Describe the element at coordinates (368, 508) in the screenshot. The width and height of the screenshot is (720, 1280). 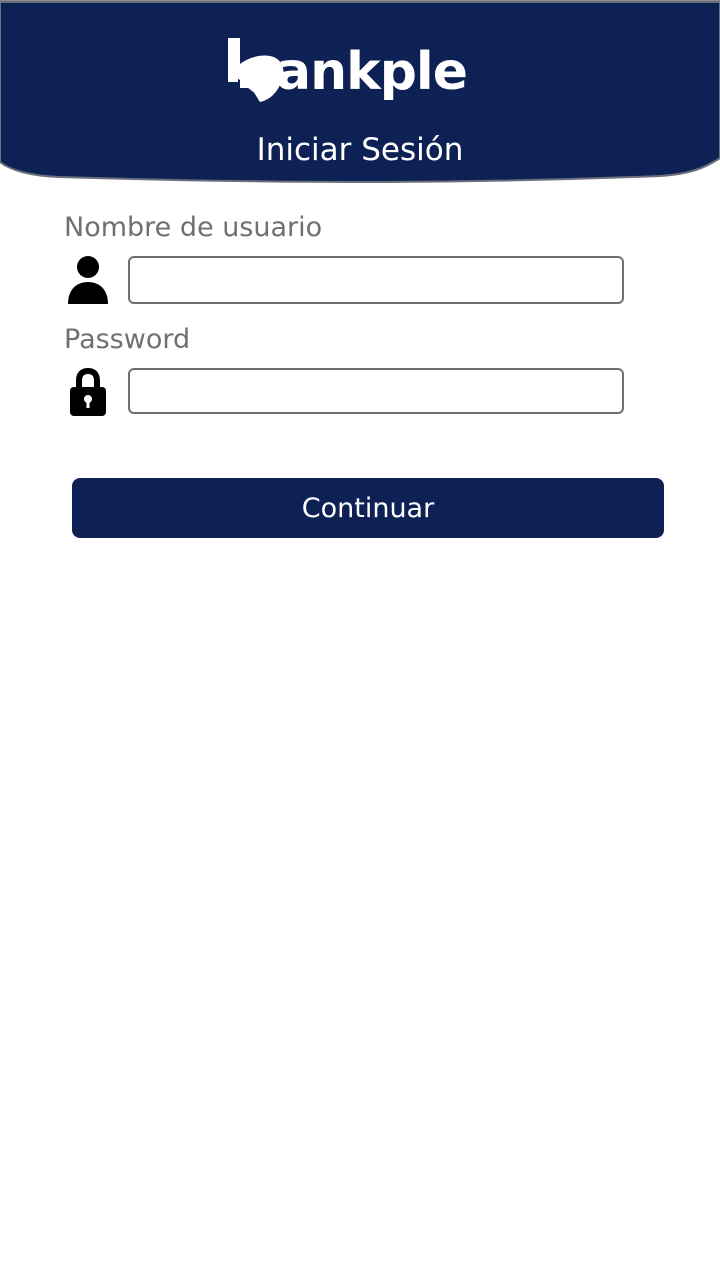
I see `continue-button: Continuar` at that location.